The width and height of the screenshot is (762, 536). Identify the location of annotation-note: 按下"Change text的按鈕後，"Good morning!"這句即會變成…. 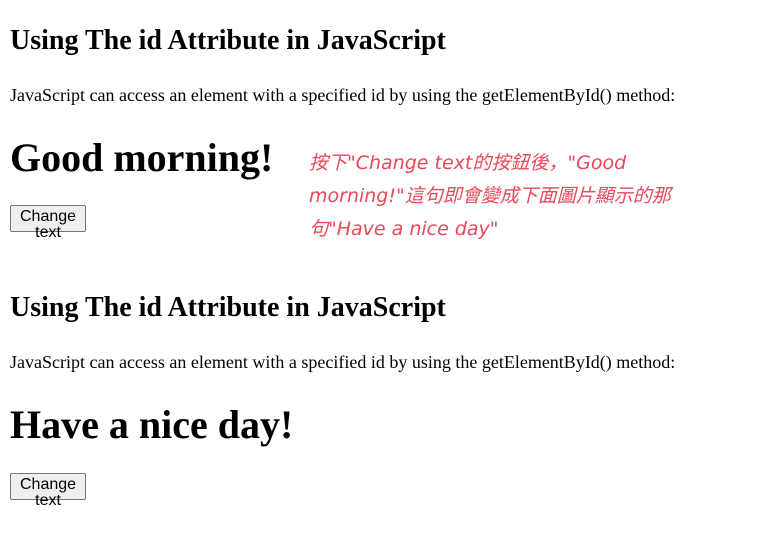
(509, 196).